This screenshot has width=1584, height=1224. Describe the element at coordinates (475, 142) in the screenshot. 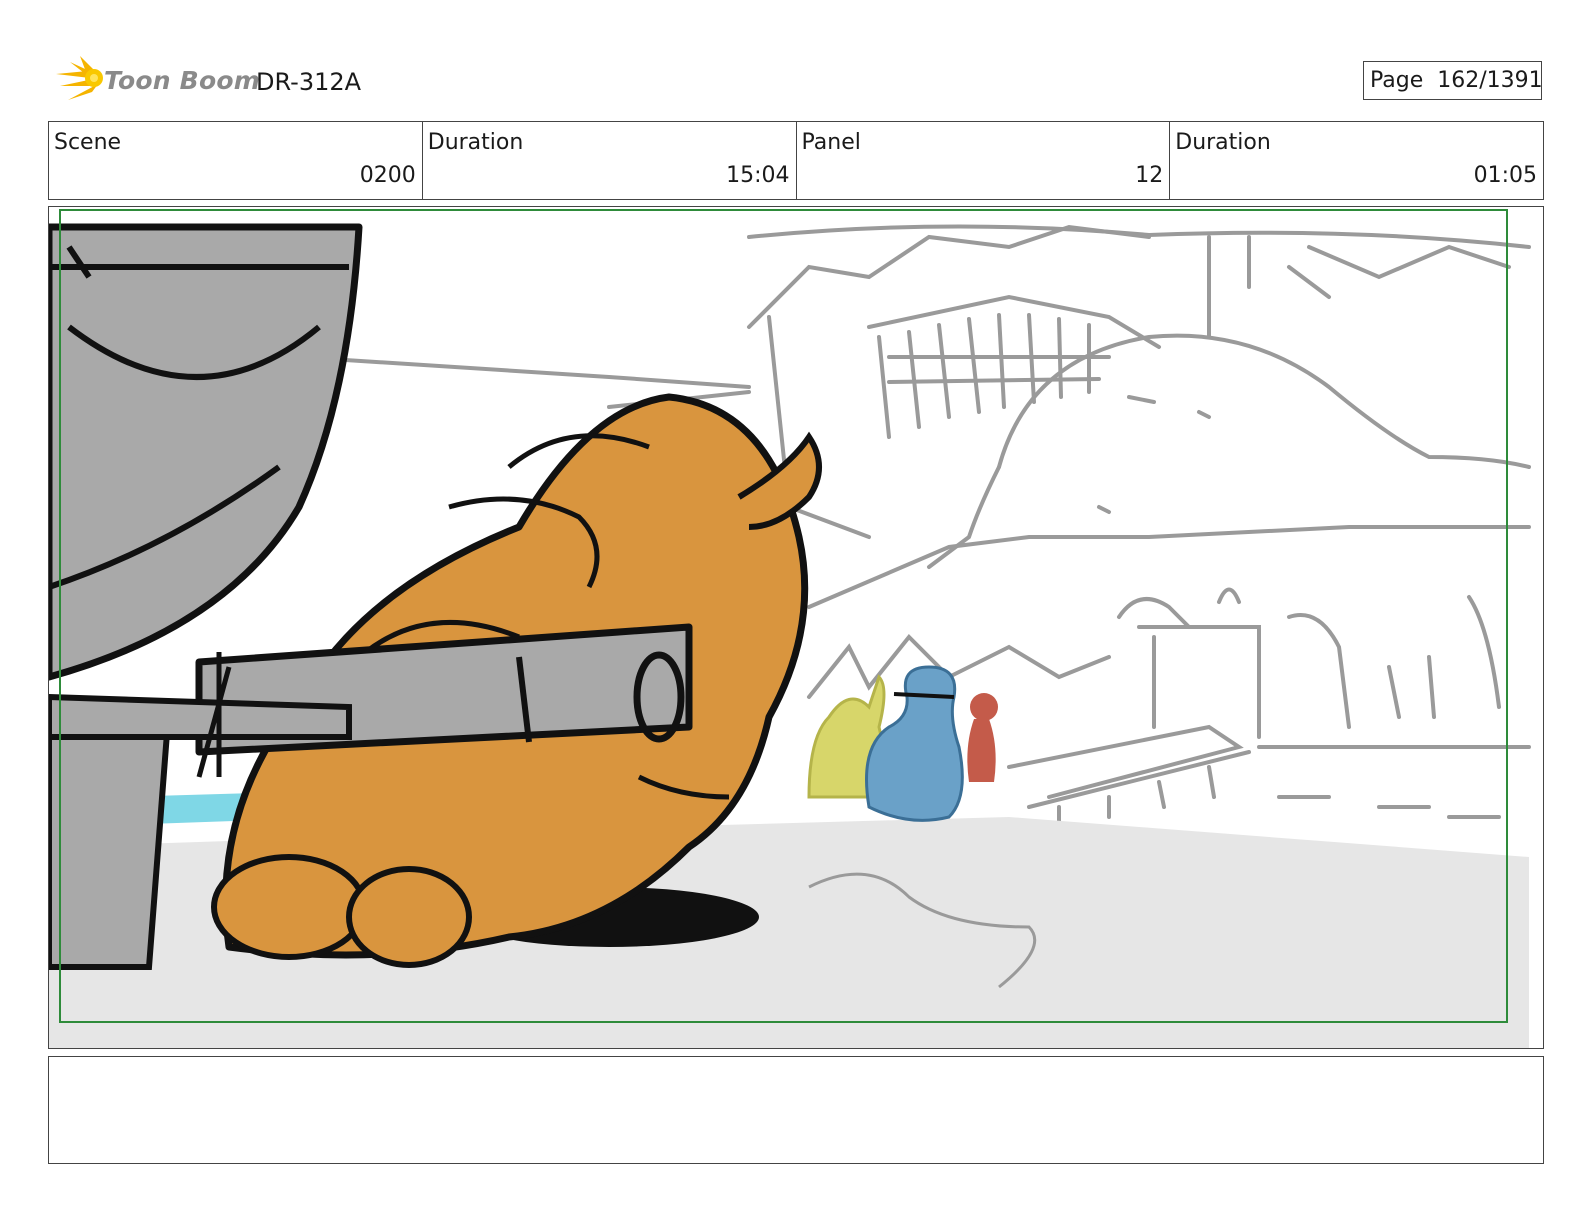

I see `scene-duration-label: Duration` at that location.